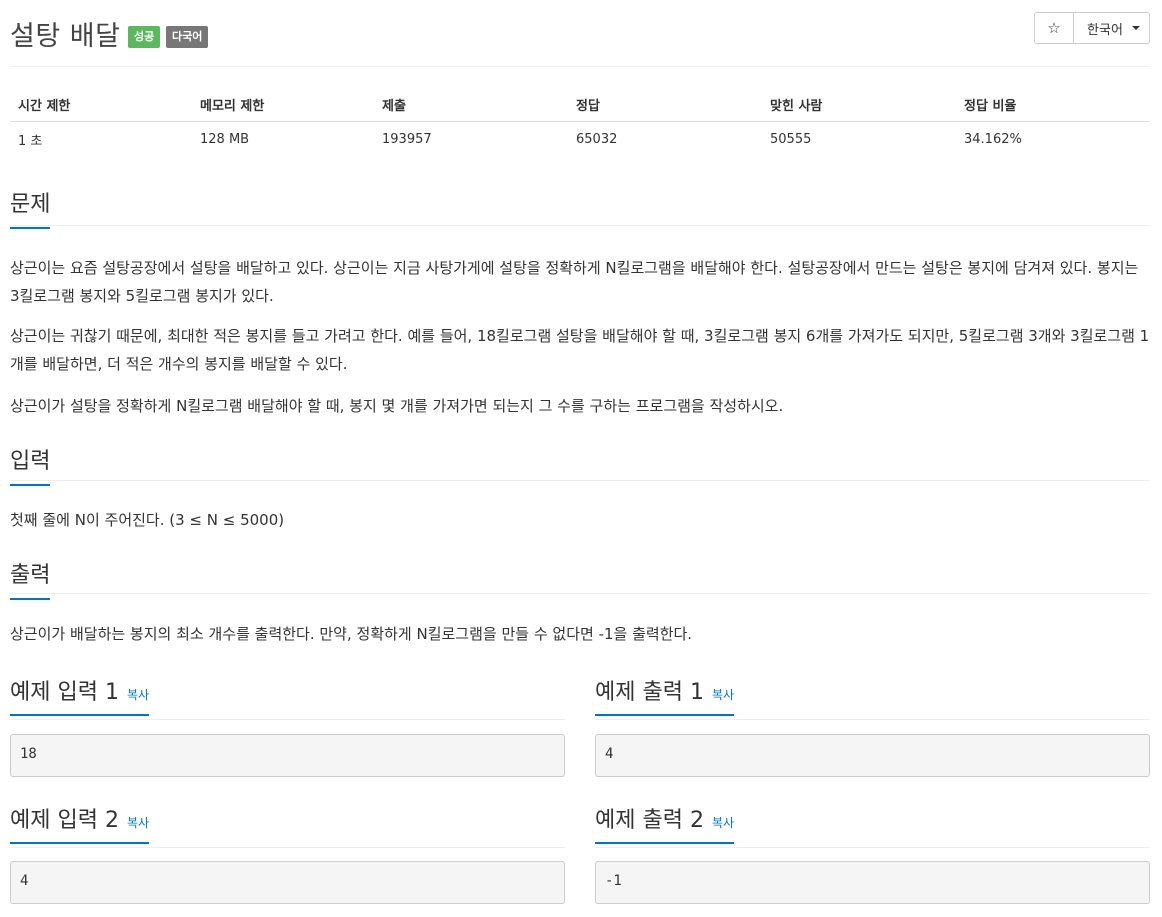  Describe the element at coordinates (993, 139) in the screenshot. I see `ratio-value: 34.162%` at that location.